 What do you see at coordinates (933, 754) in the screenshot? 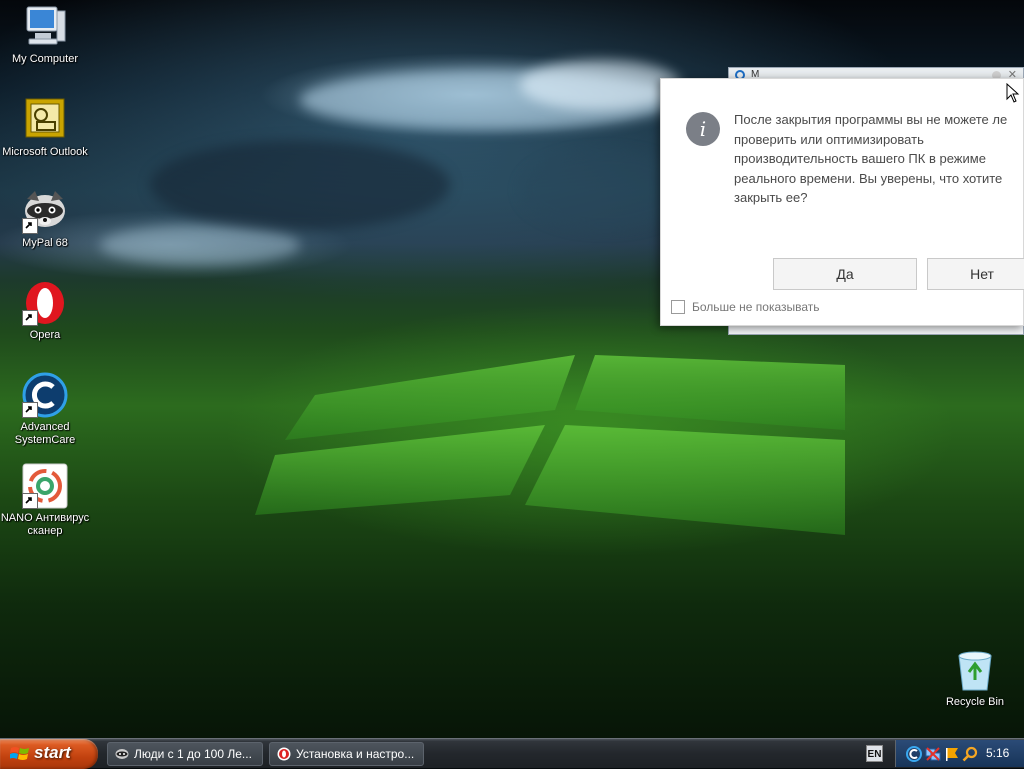
I see `network-tray-icon` at bounding box center [933, 754].